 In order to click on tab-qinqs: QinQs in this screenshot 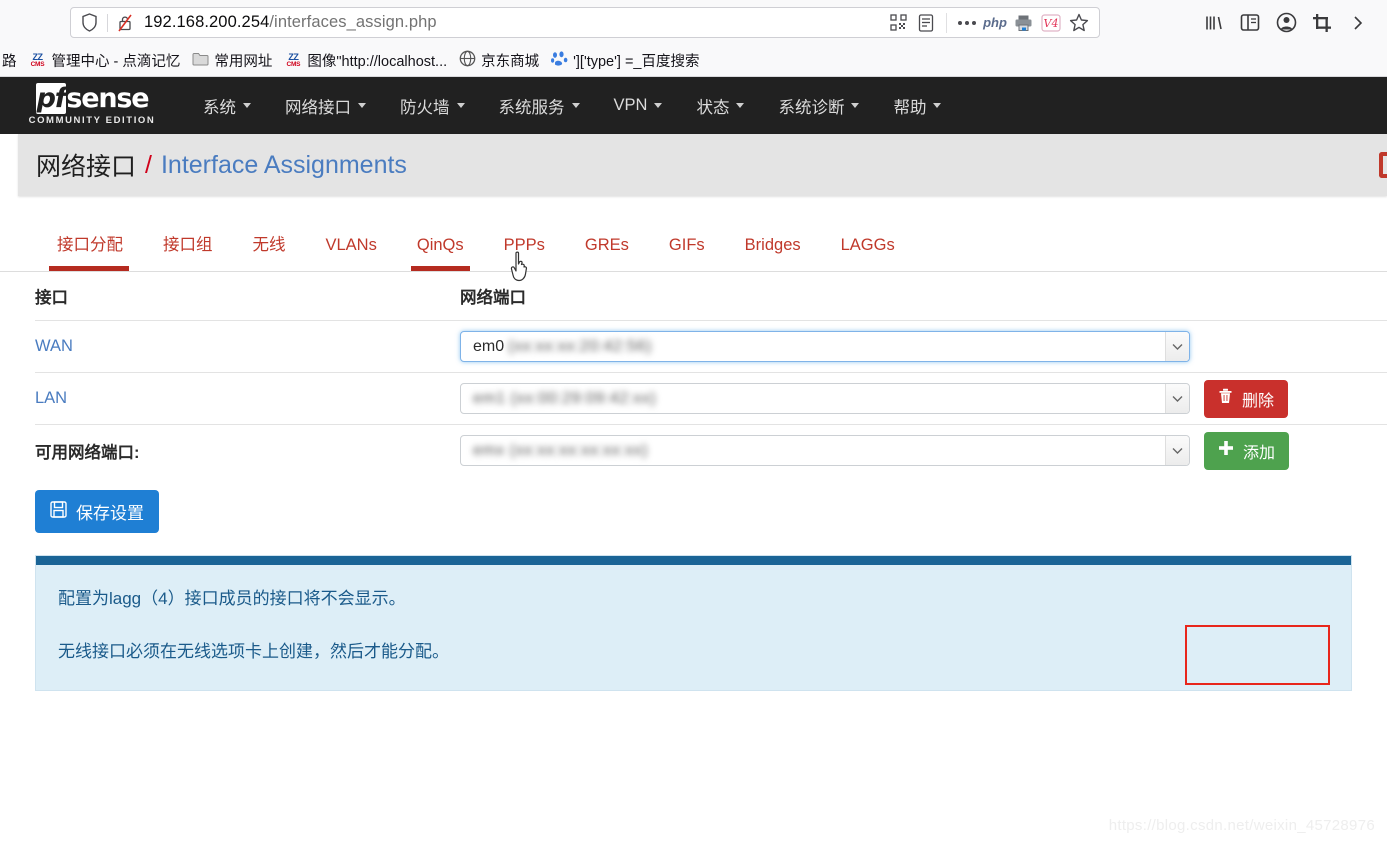, I will do `click(440, 253)`.